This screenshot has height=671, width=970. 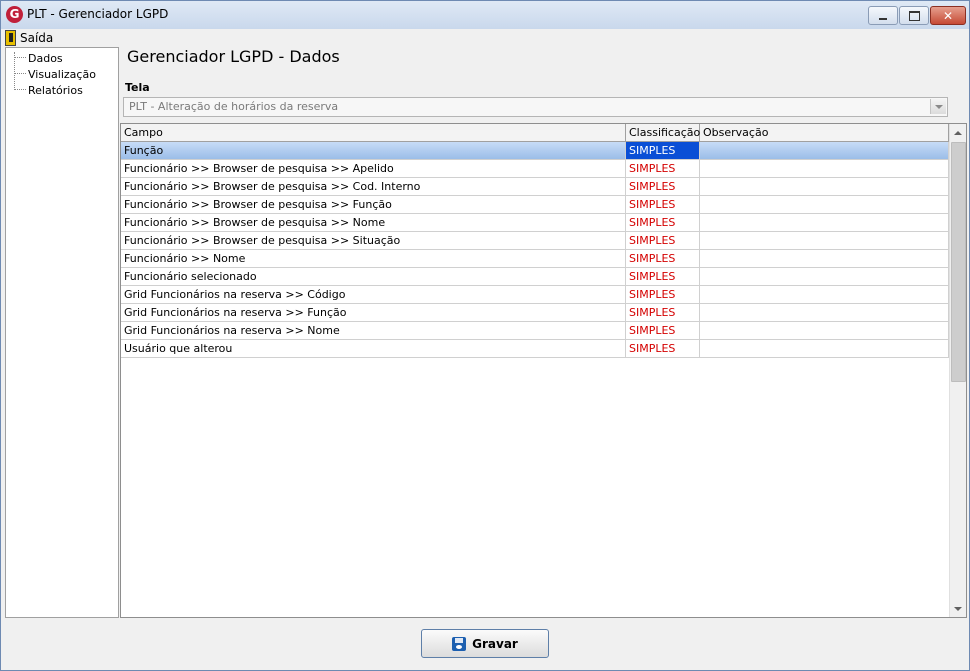 I want to click on menu-item-exit: Saída, so click(x=29, y=37).